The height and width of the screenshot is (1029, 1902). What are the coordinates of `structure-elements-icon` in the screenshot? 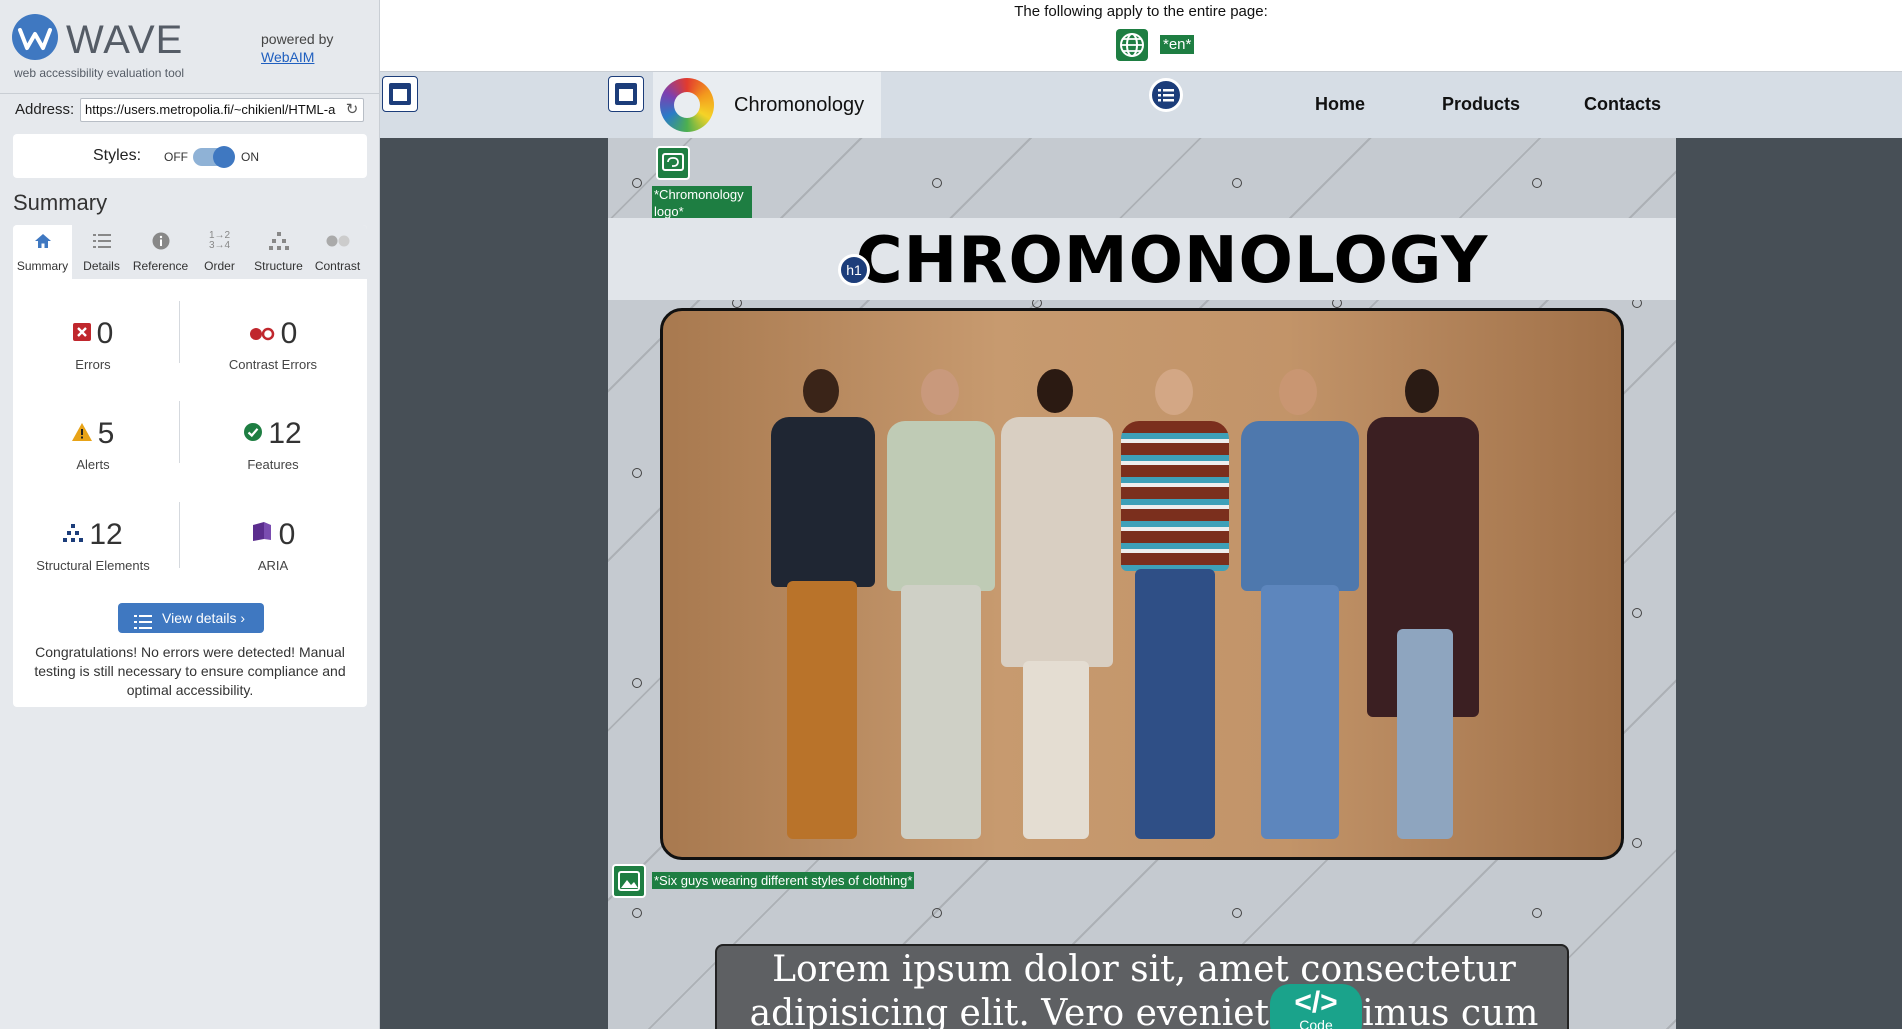 It's located at (73, 533).